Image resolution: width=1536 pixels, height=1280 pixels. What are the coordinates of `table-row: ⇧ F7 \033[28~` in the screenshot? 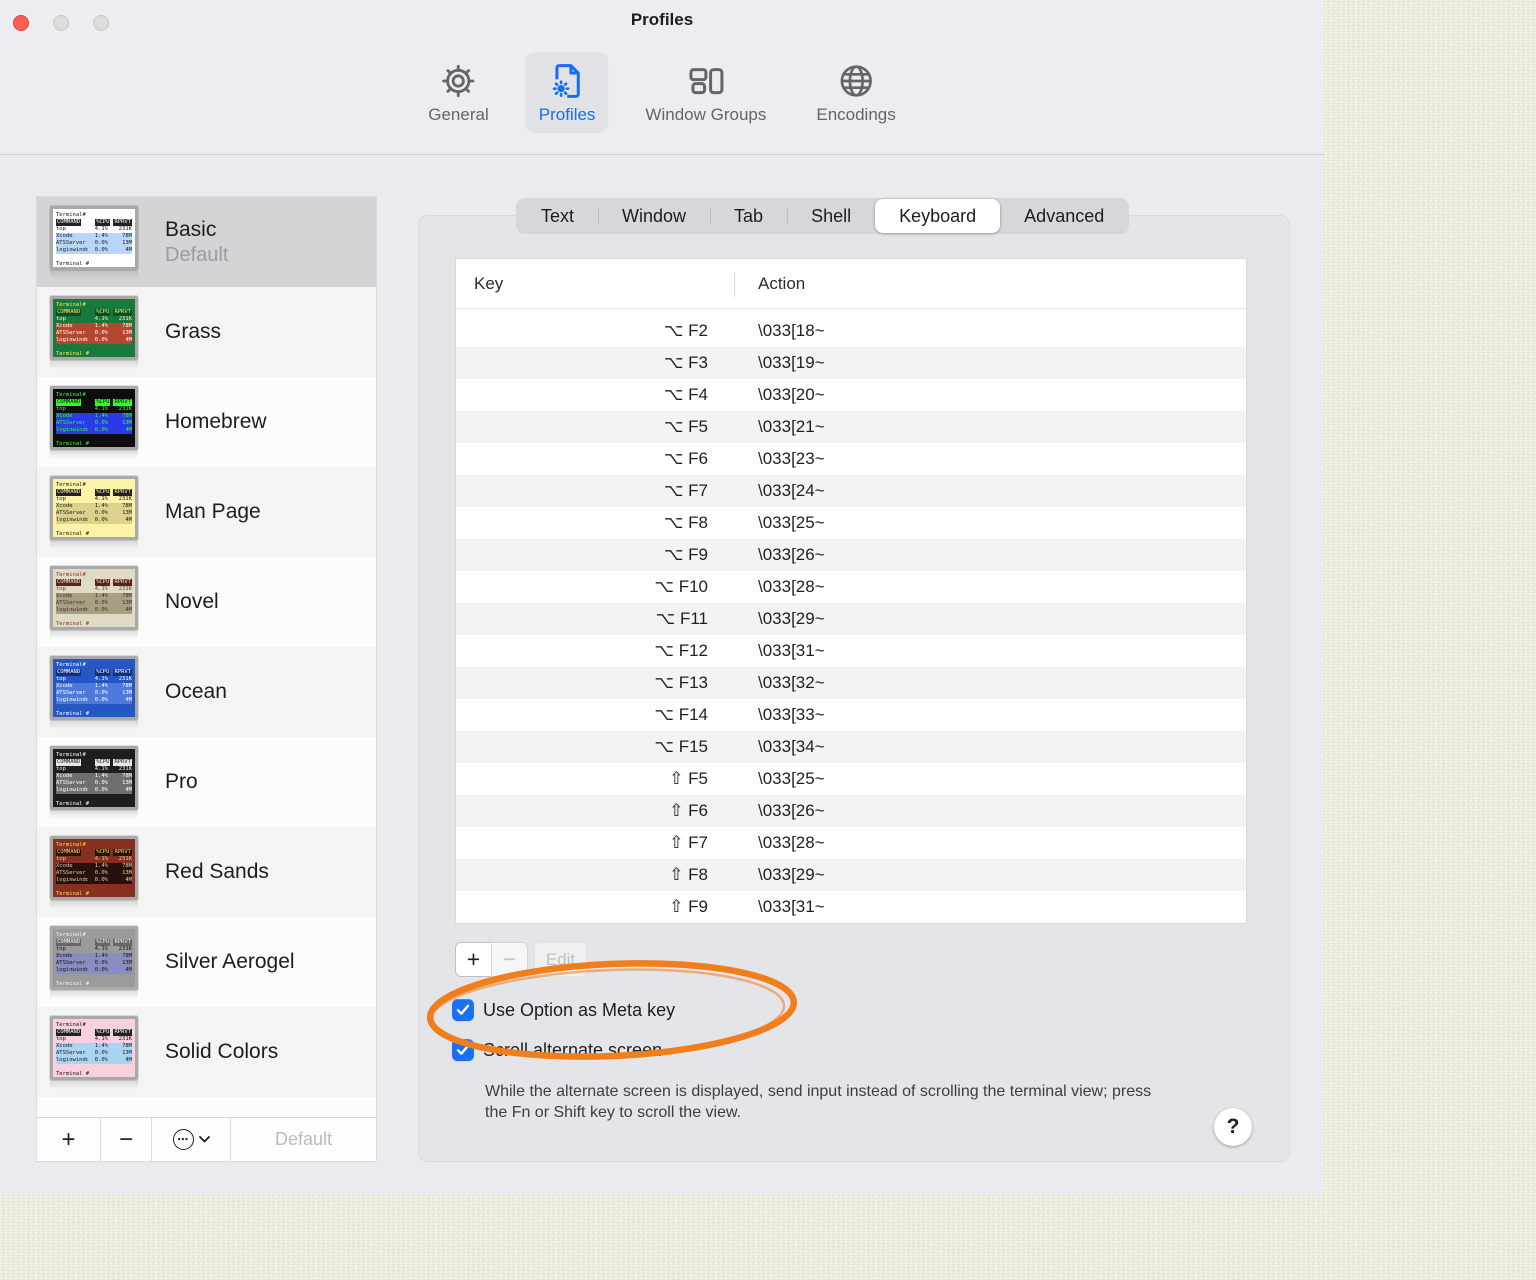 It's located at (851, 843).